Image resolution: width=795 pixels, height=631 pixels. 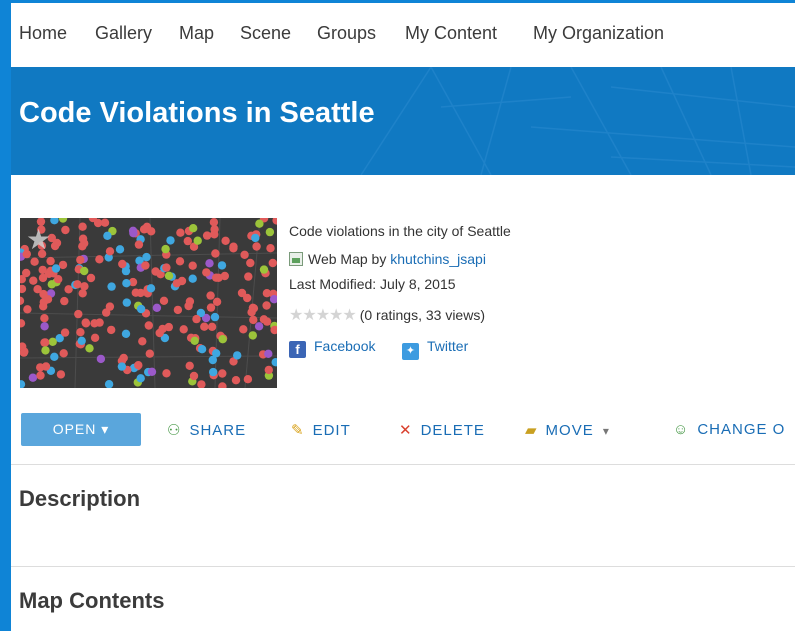 What do you see at coordinates (92, 600) in the screenshot?
I see `map-contents-heading: Map Contents` at bounding box center [92, 600].